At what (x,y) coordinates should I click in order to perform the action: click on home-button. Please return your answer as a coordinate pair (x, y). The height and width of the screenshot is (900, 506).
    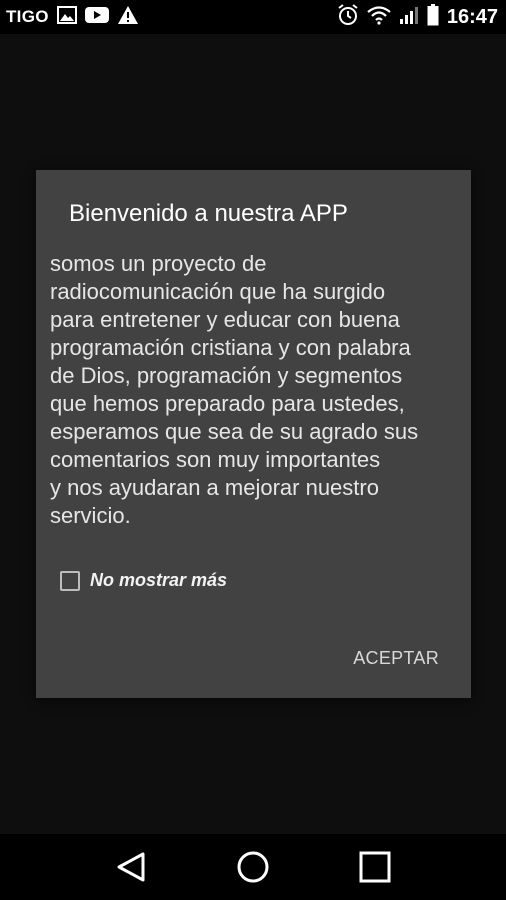
    Looking at the image, I should click on (253, 867).